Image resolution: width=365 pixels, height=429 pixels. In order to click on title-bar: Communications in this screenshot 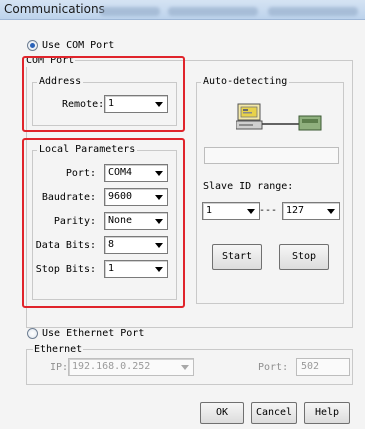, I will do `click(182, 10)`.